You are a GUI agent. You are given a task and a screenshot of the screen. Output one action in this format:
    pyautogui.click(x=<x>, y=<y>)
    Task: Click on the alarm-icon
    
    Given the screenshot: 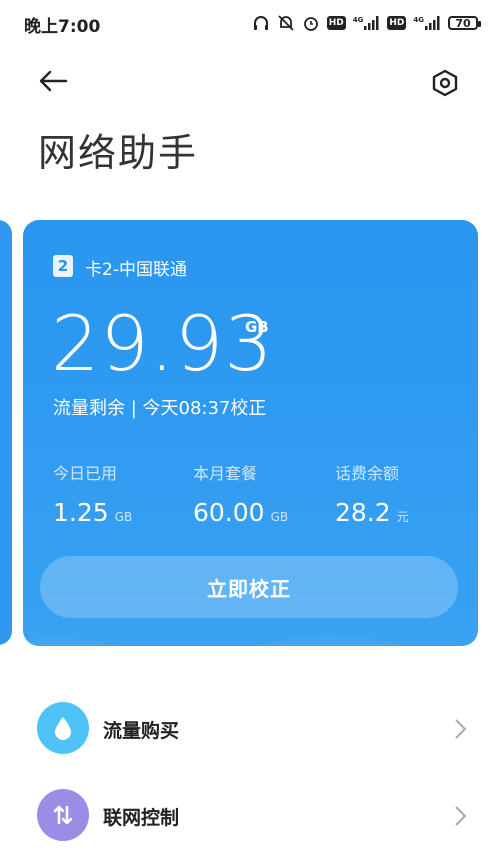 What is the action you would take?
    pyautogui.click(x=310, y=24)
    